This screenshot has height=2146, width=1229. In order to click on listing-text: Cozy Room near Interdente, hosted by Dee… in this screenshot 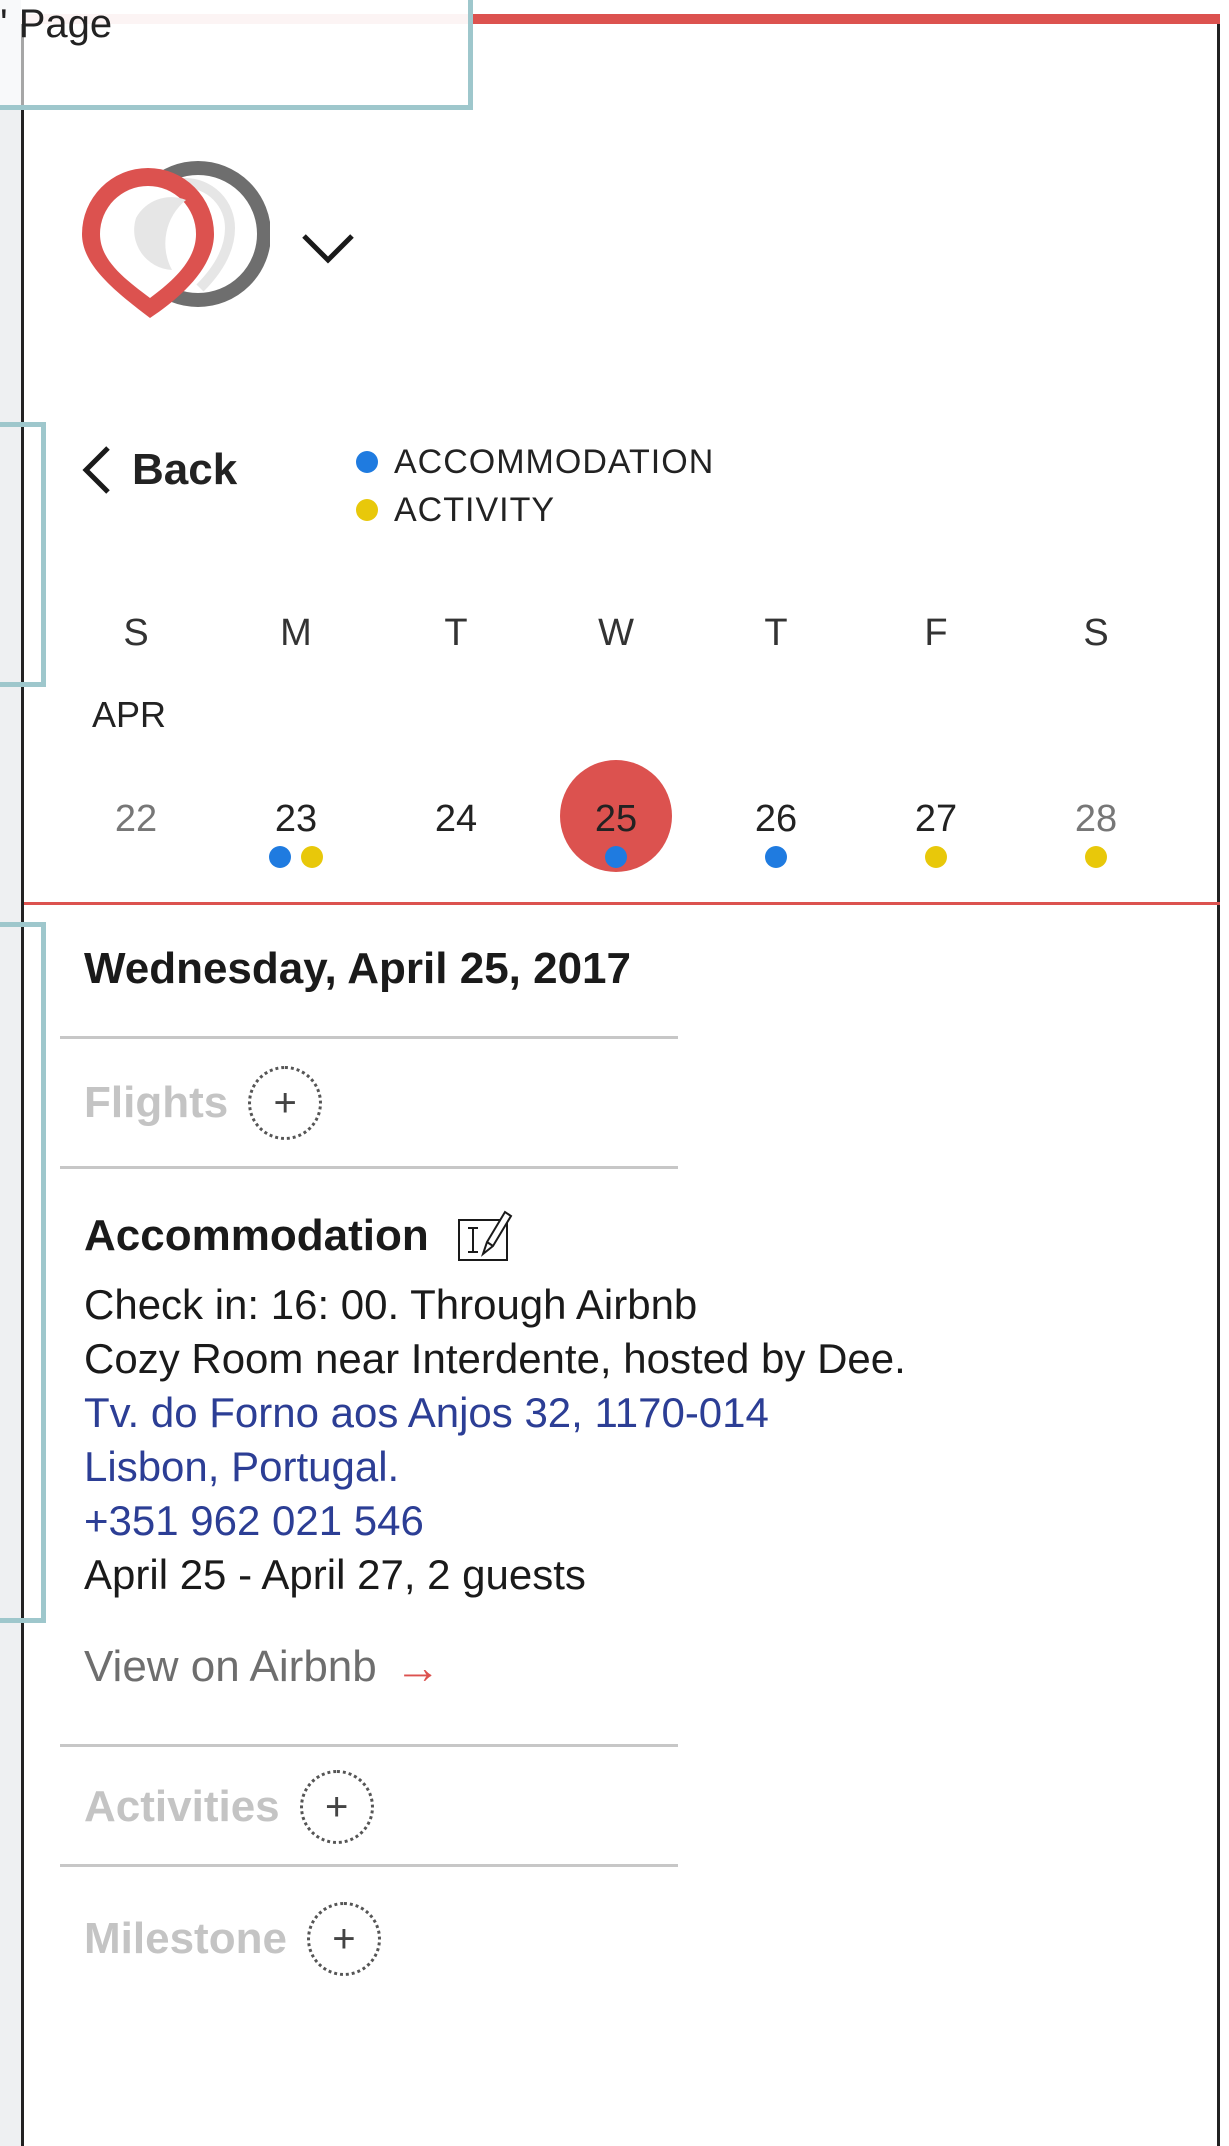, I will do `click(495, 1358)`.